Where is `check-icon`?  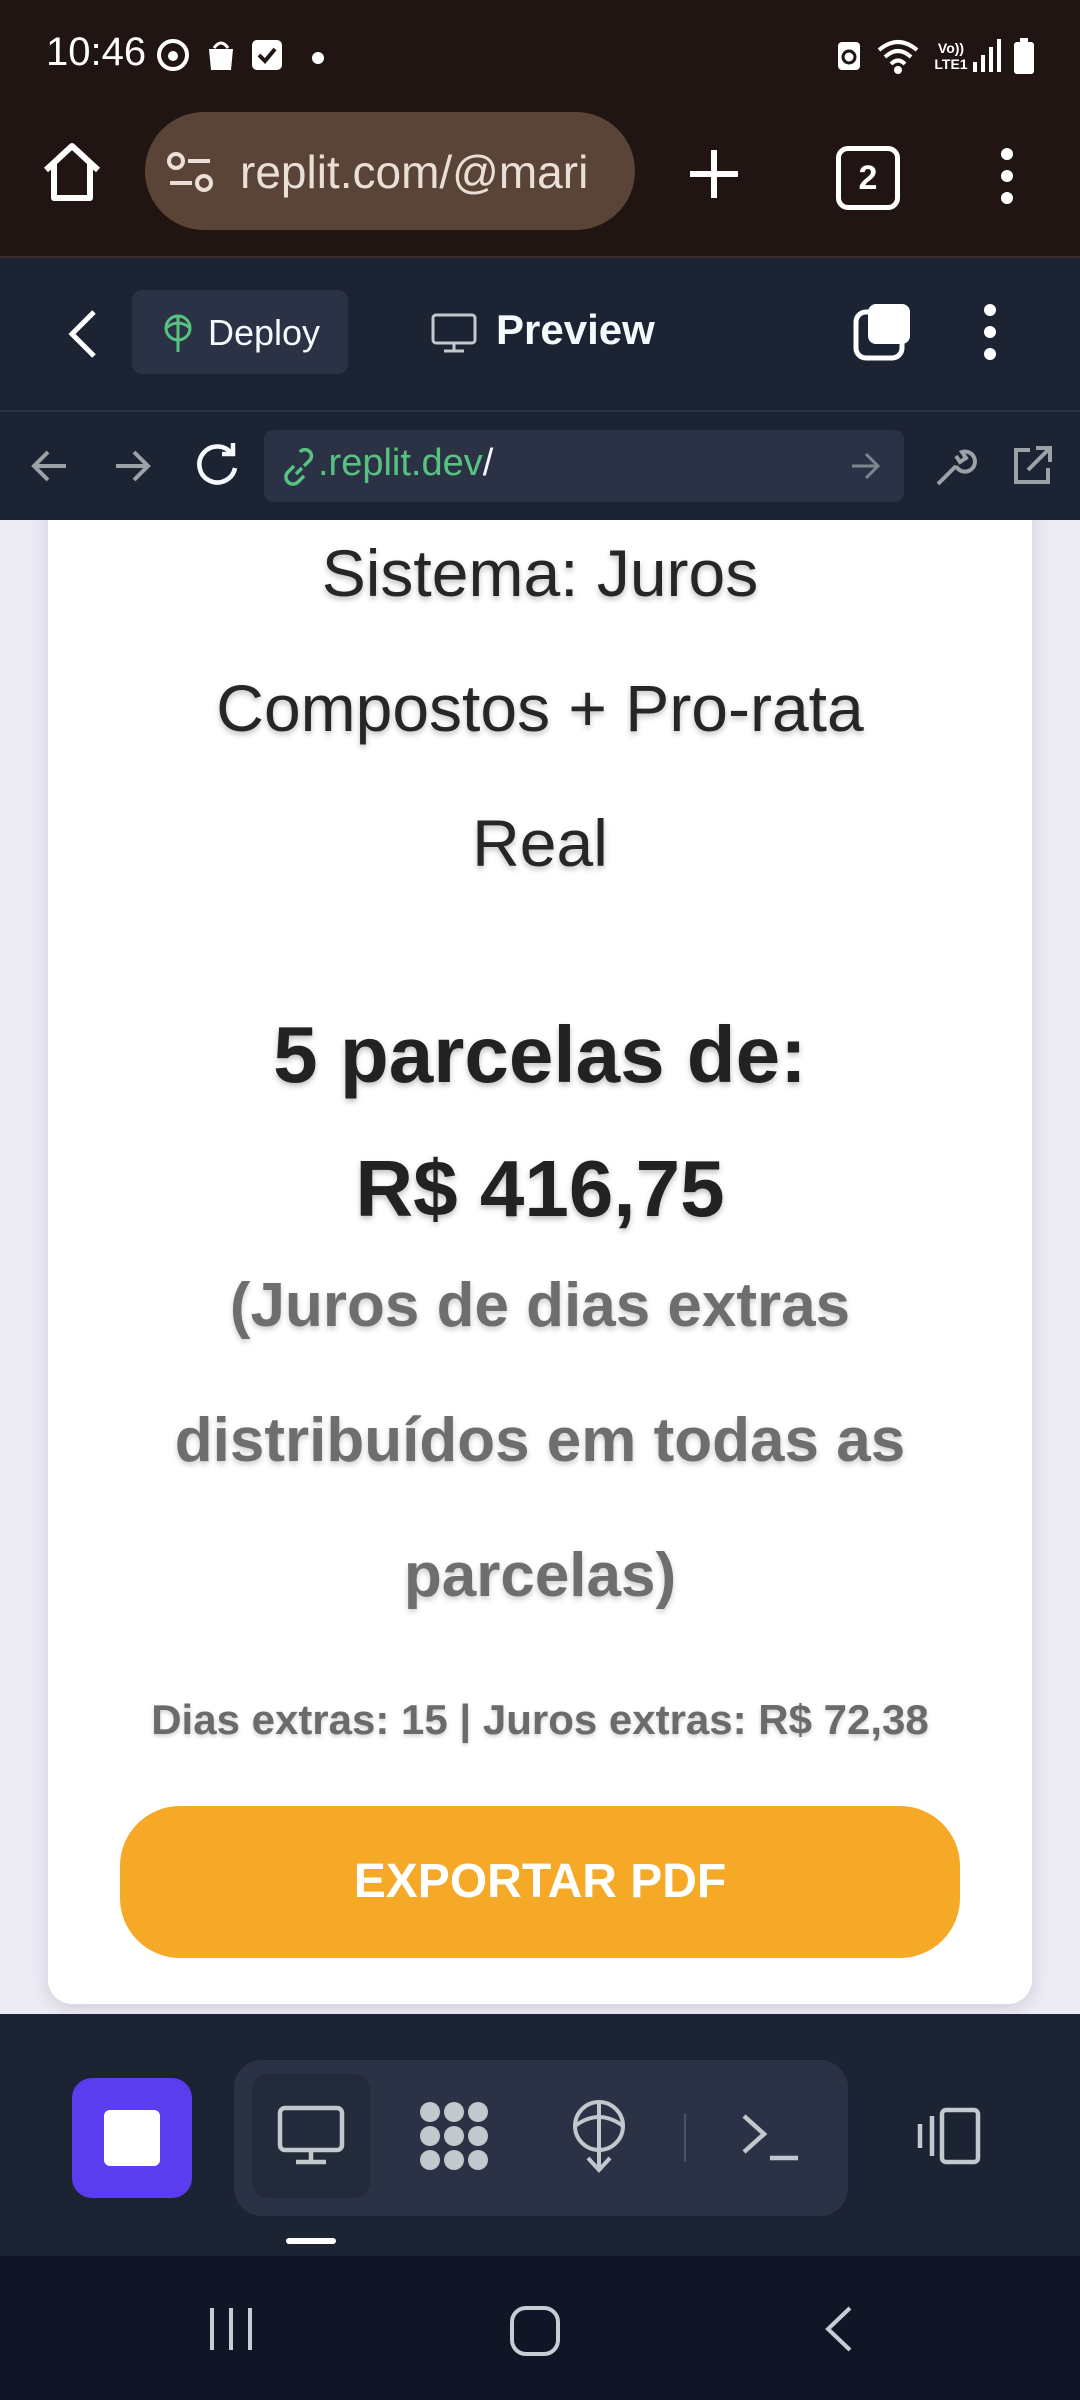 check-icon is located at coordinates (267, 55).